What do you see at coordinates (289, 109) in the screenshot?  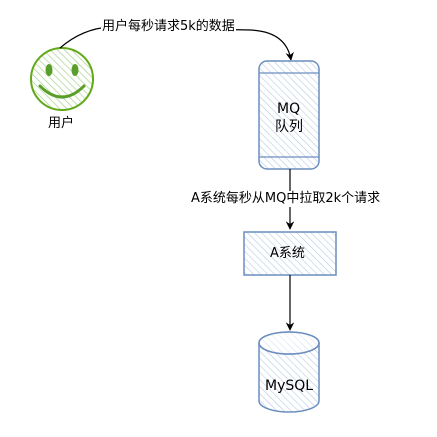 I see `mq-label-line1: MQ` at bounding box center [289, 109].